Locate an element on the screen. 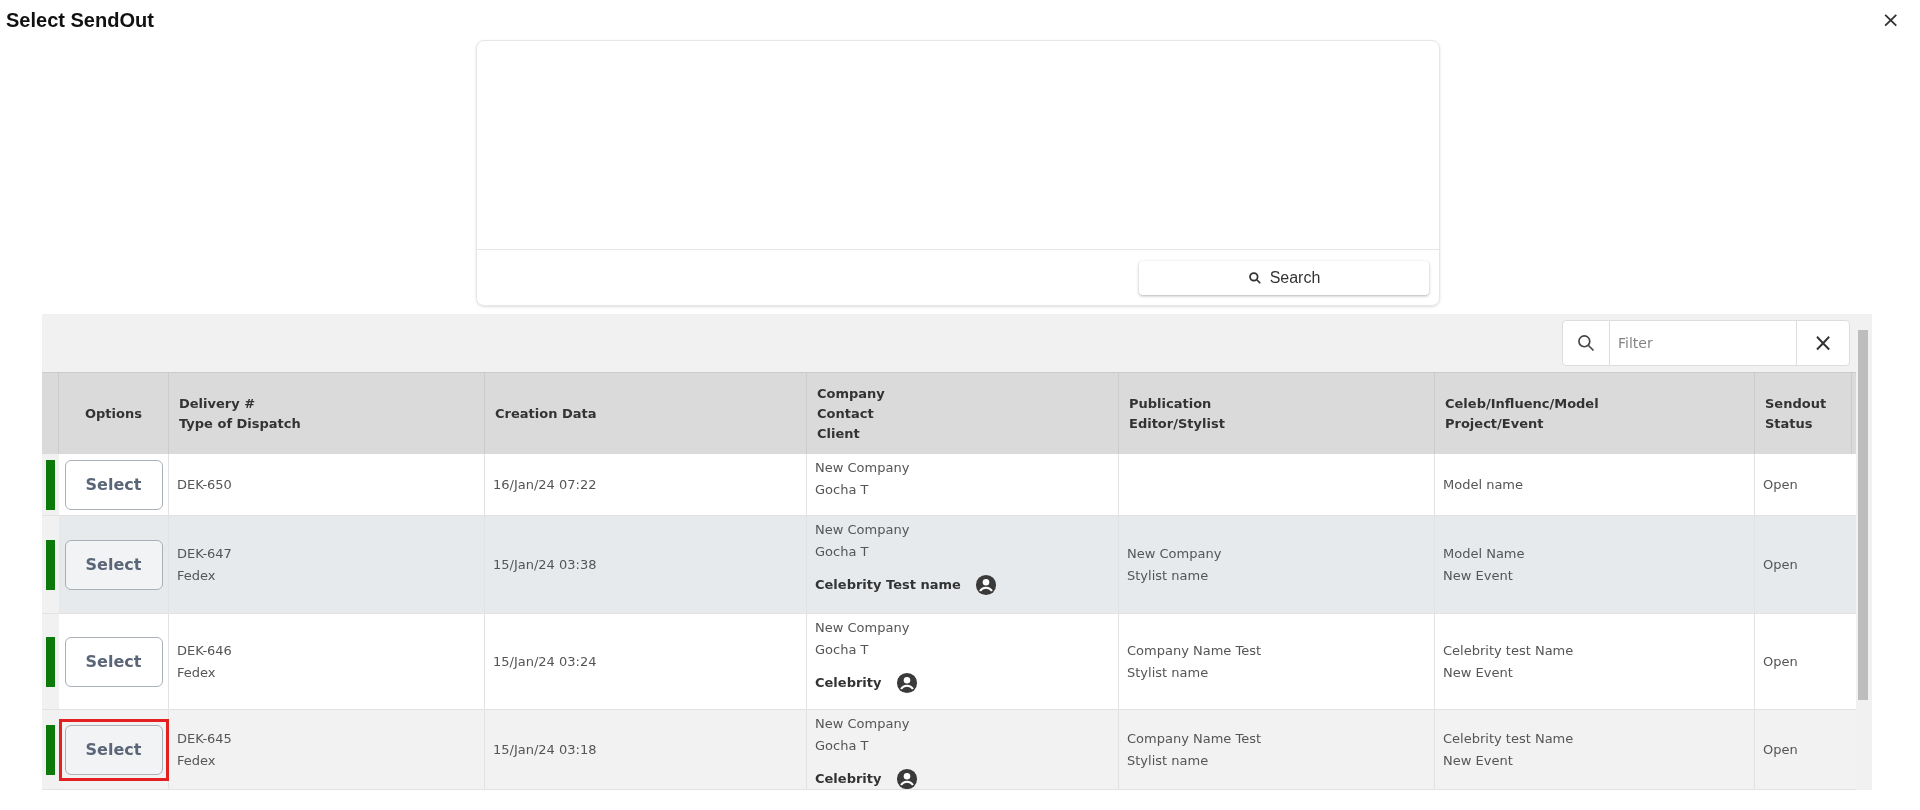 This screenshot has height=810, width=1920. cell-text: 16/Jan/24 07:22 is located at coordinates (545, 484).